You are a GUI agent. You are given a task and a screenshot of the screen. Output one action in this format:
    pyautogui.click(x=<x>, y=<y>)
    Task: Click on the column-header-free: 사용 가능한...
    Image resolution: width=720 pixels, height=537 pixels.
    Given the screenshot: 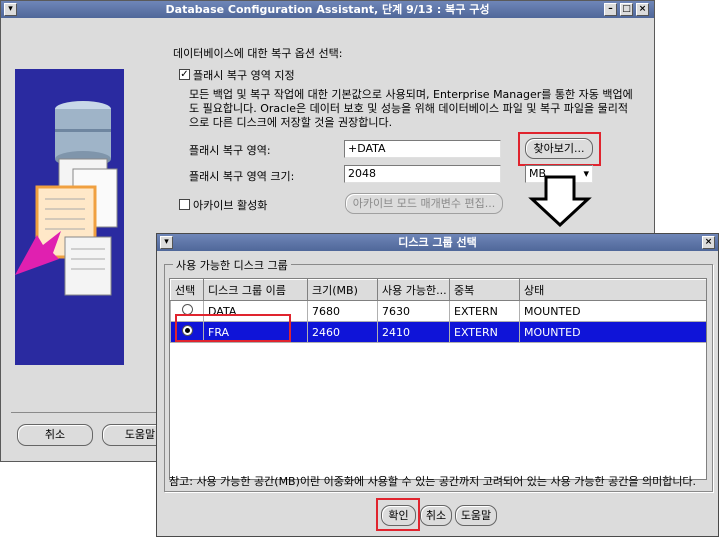 What is the action you would take?
    pyautogui.click(x=413, y=290)
    